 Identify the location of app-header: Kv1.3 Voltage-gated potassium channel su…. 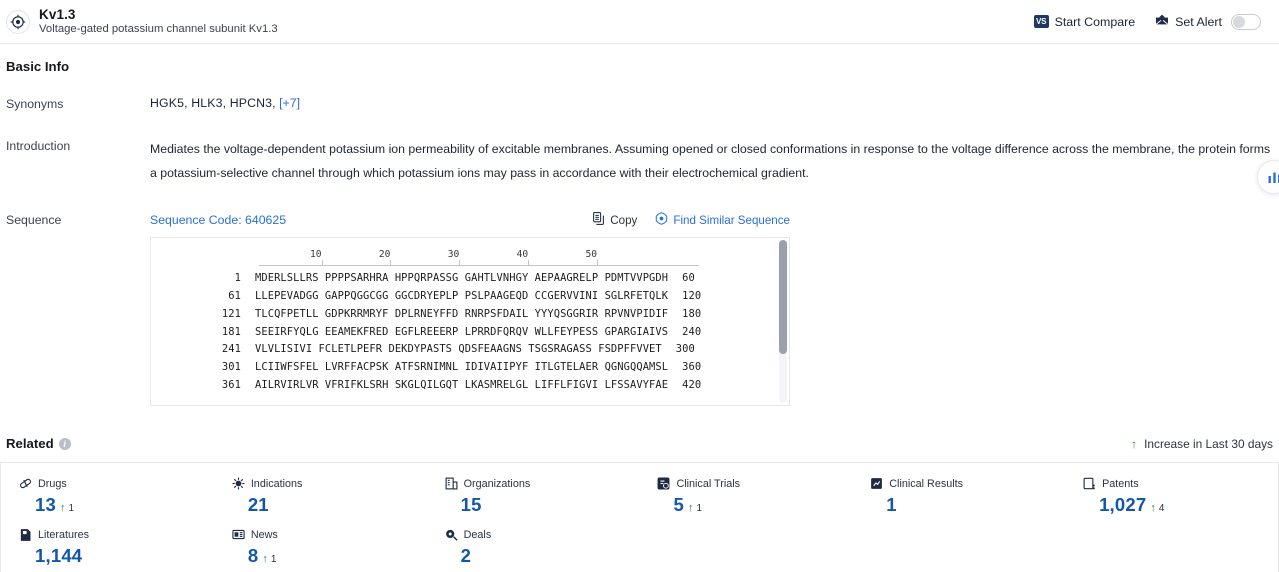
(639, 22).